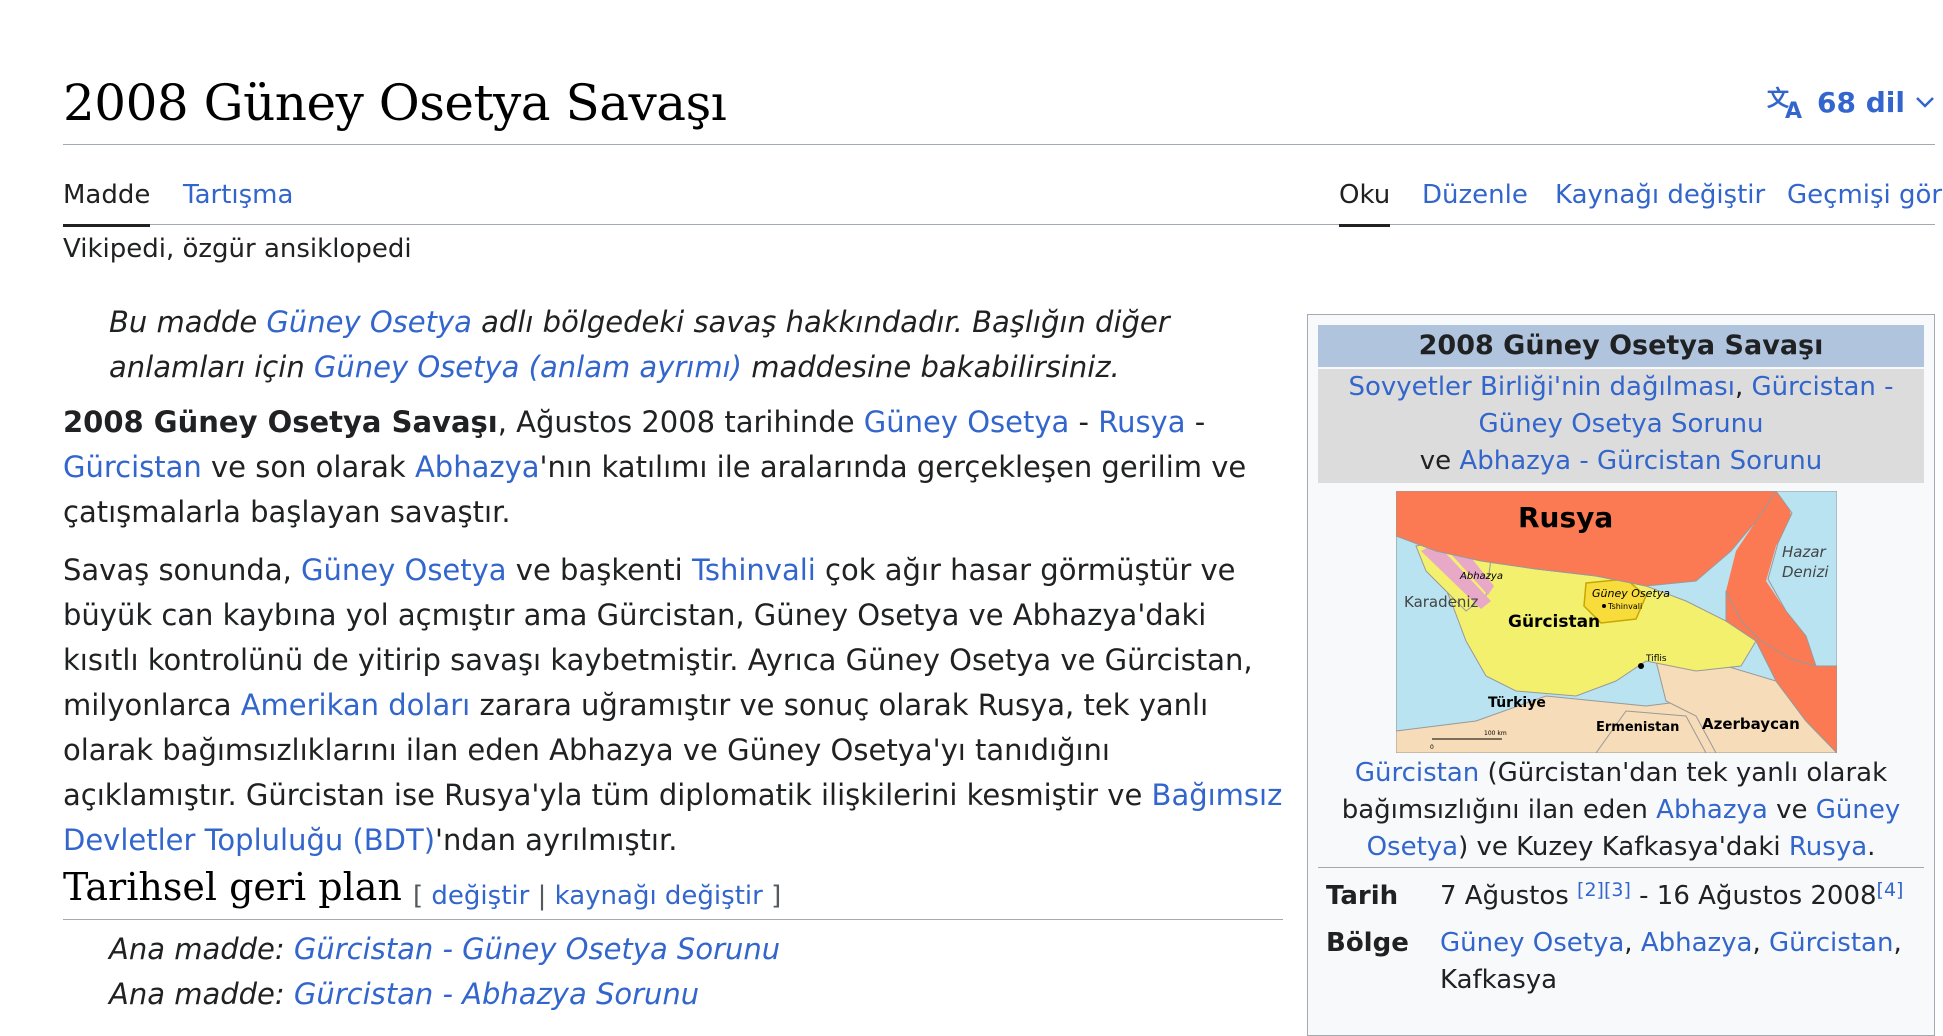  Describe the element at coordinates (182, 570) in the screenshot. I see `body-text: Savaş sonunda,` at that location.